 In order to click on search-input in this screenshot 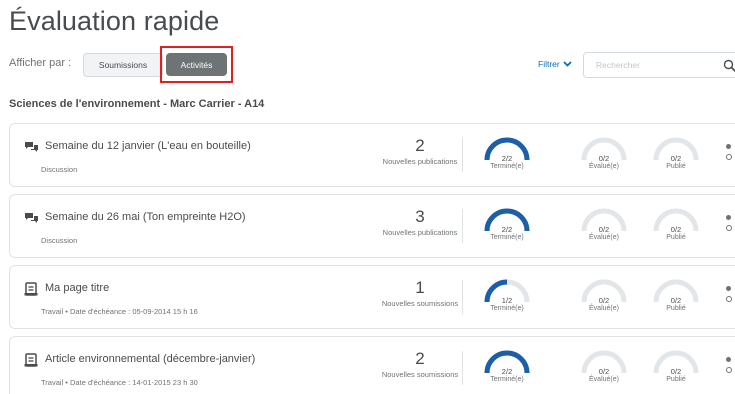, I will do `click(656, 65)`.